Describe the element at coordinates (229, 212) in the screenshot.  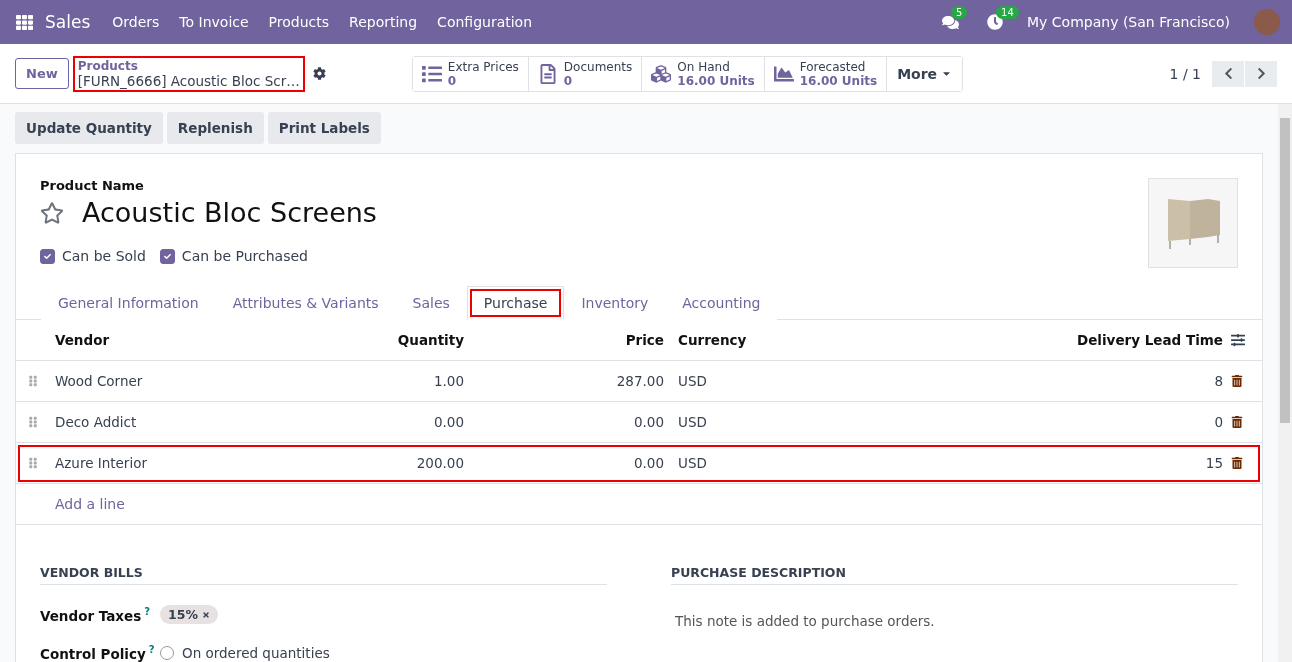
I see `product-name: Acoustic Bloc Screens` at that location.